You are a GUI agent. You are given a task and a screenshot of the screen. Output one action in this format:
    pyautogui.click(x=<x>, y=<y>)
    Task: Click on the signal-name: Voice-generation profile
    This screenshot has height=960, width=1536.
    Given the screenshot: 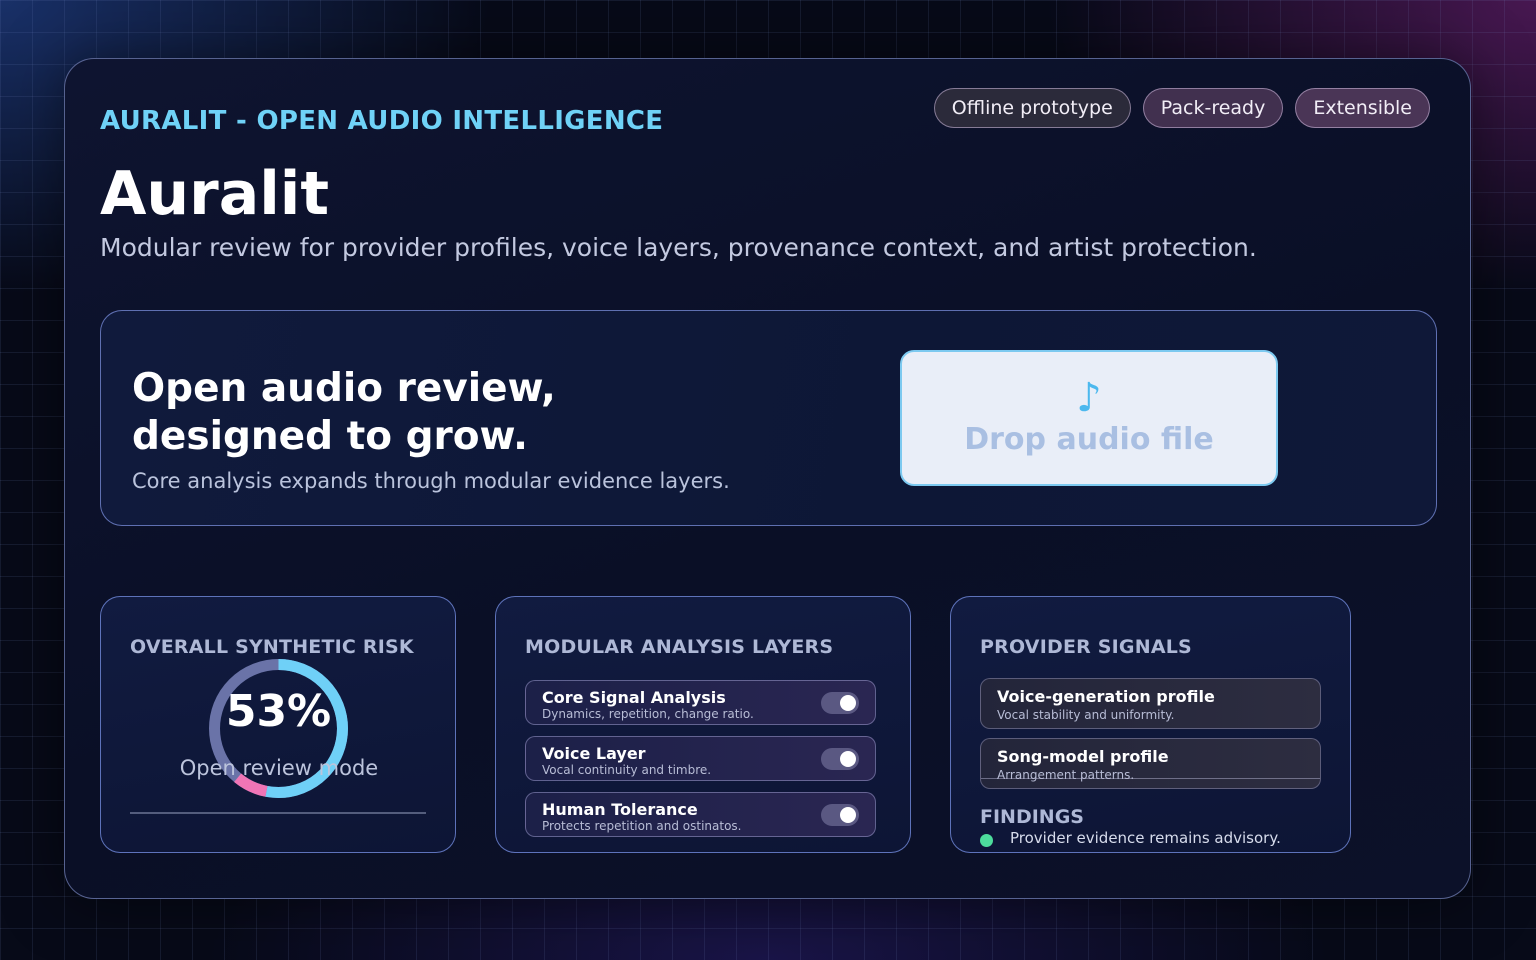 What is the action you would take?
    pyautogui.click(x=1106, y=696)
    